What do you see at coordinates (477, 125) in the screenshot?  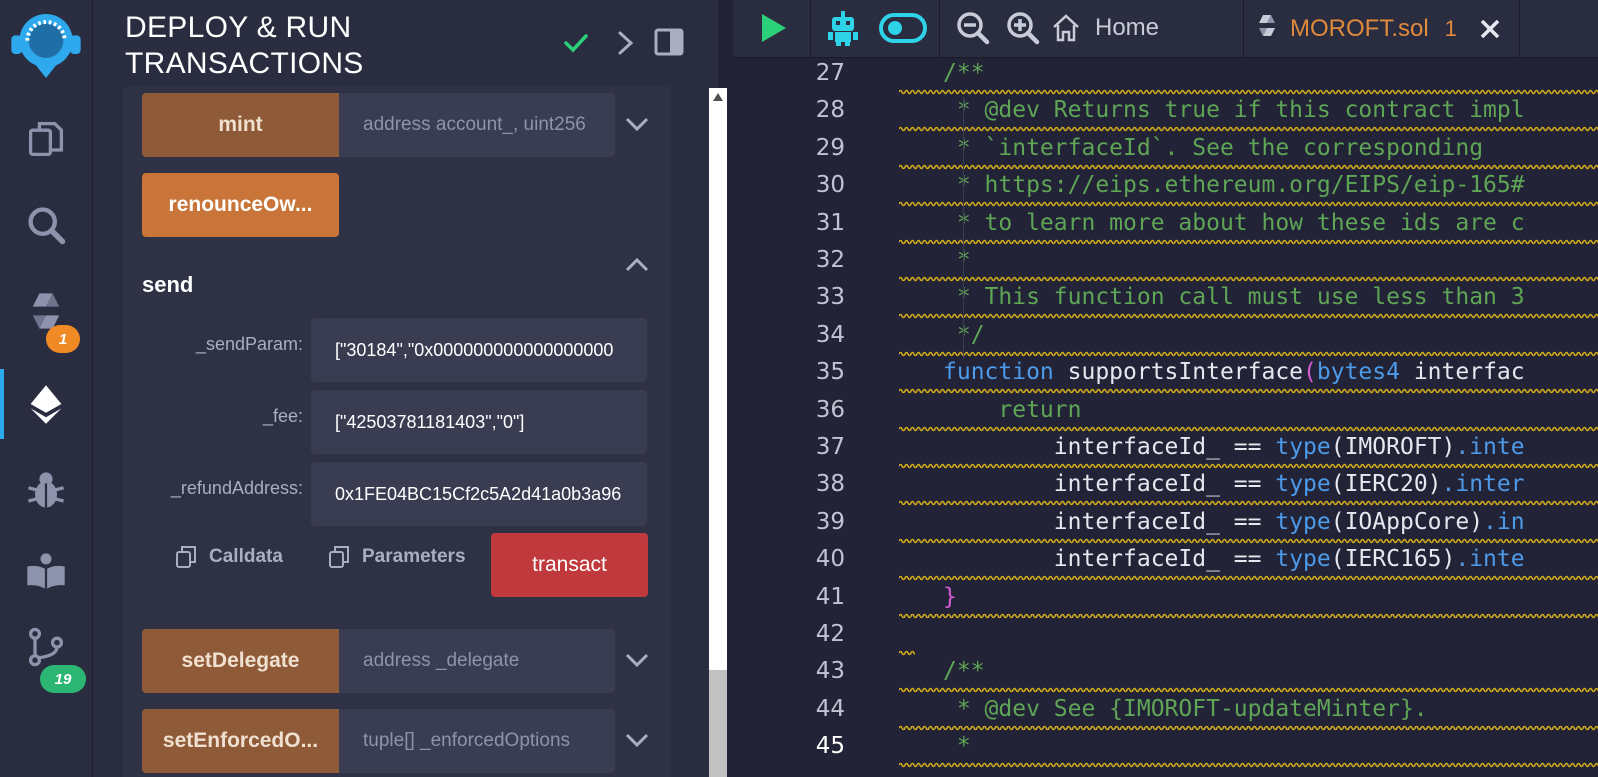 I see `mint-input: address account_, uint256` at bounding box center [477, 125].